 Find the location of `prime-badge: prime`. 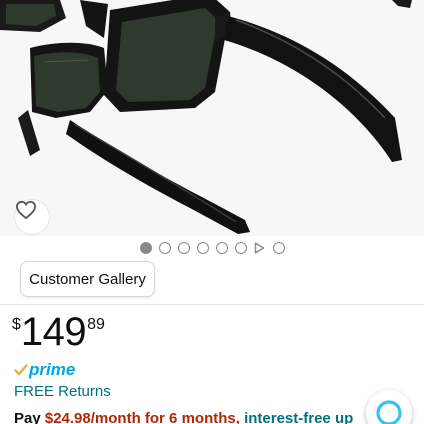

prime-badge: prime is located at coordinates (44, 370).